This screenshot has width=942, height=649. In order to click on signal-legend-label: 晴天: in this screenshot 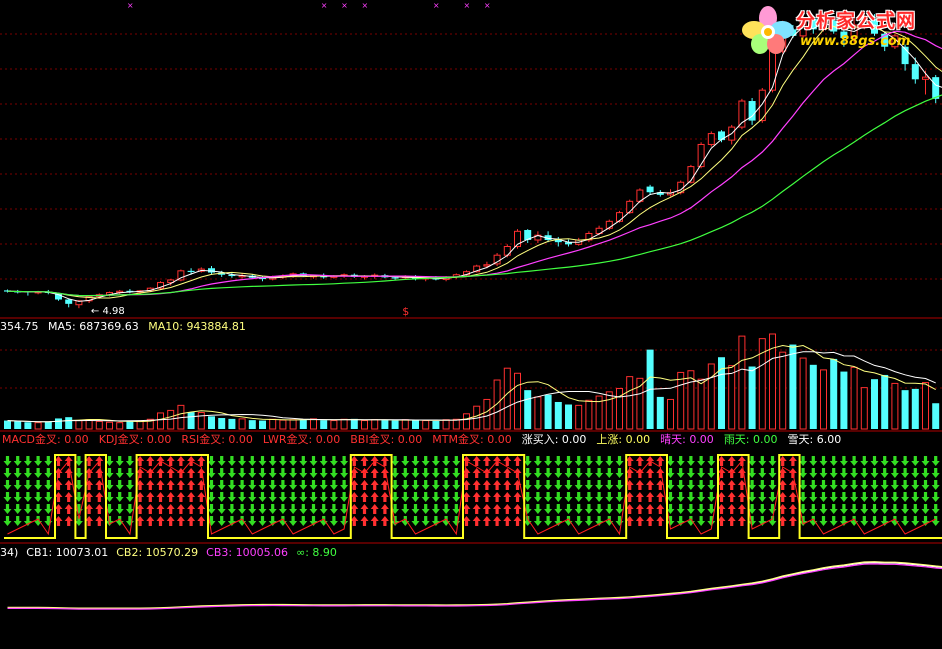, I will do `click(675, 439)`.